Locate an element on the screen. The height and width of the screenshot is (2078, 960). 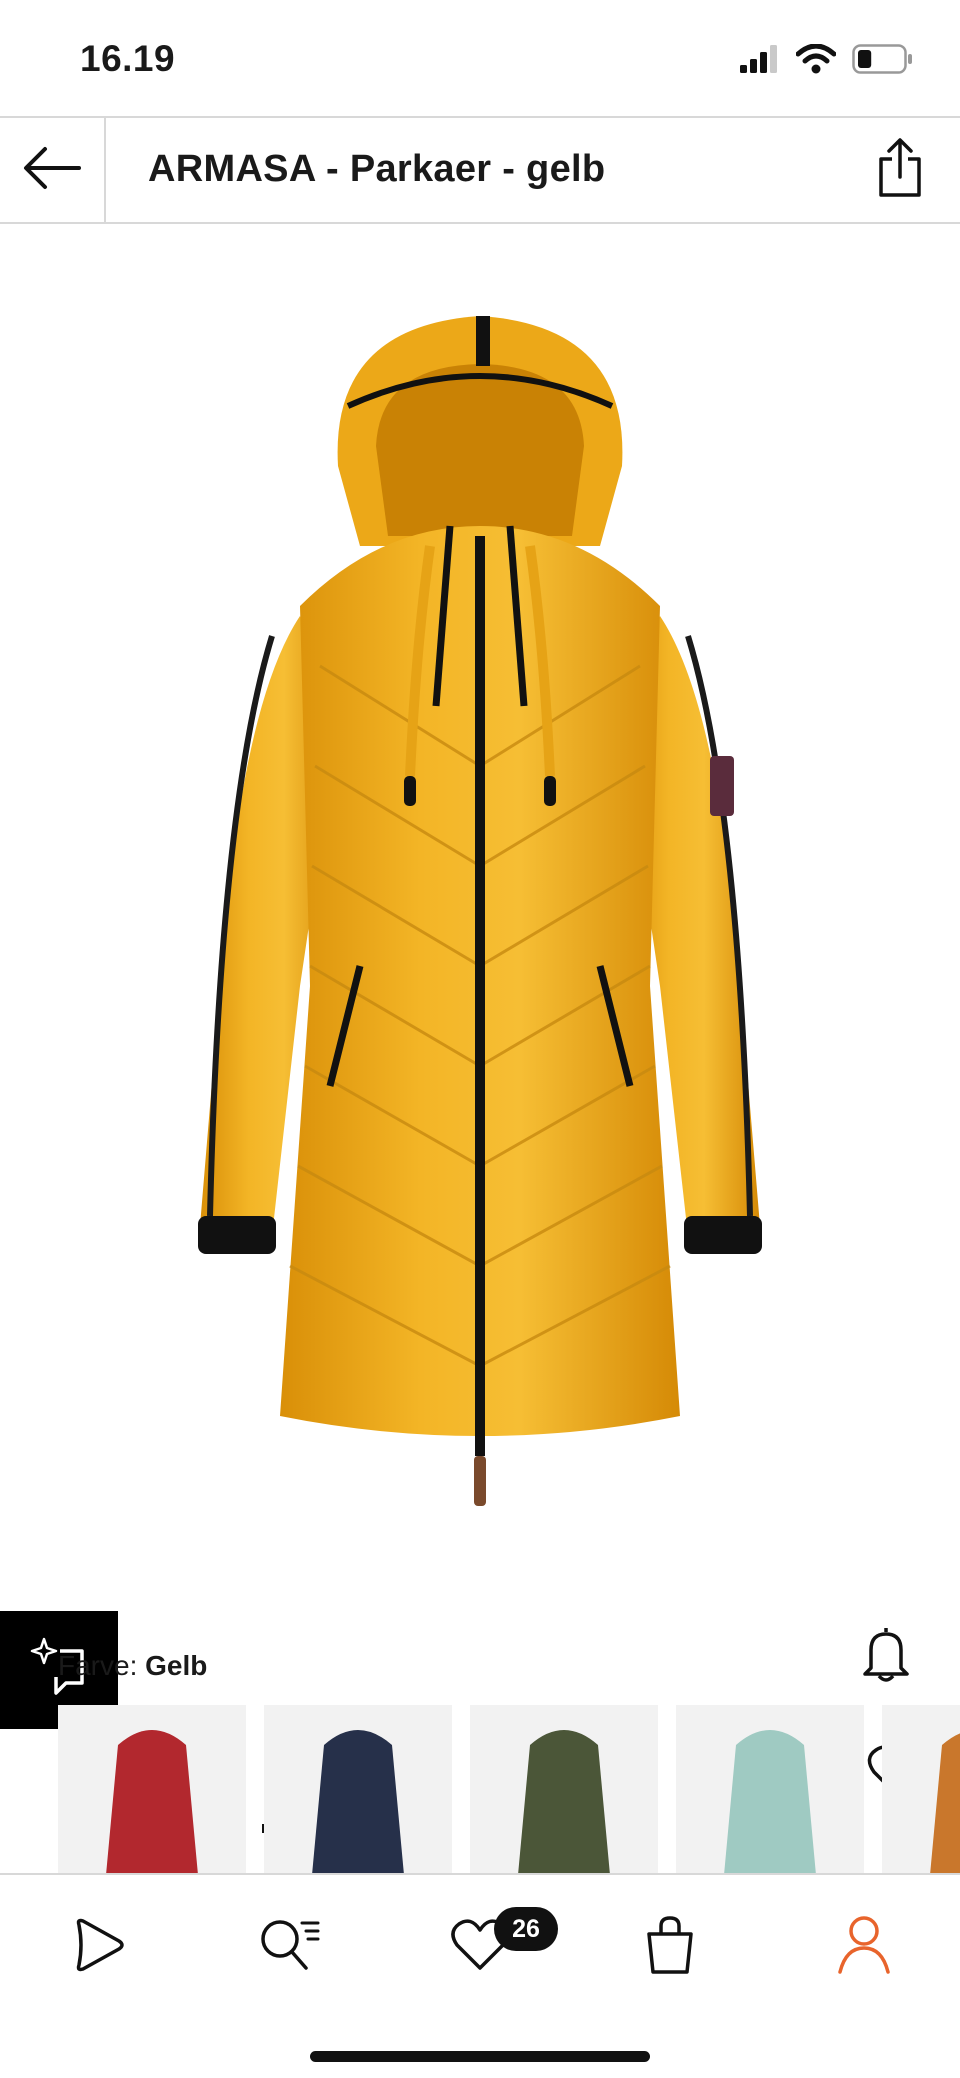
bell-icon is located at coordinates (886, 1656).